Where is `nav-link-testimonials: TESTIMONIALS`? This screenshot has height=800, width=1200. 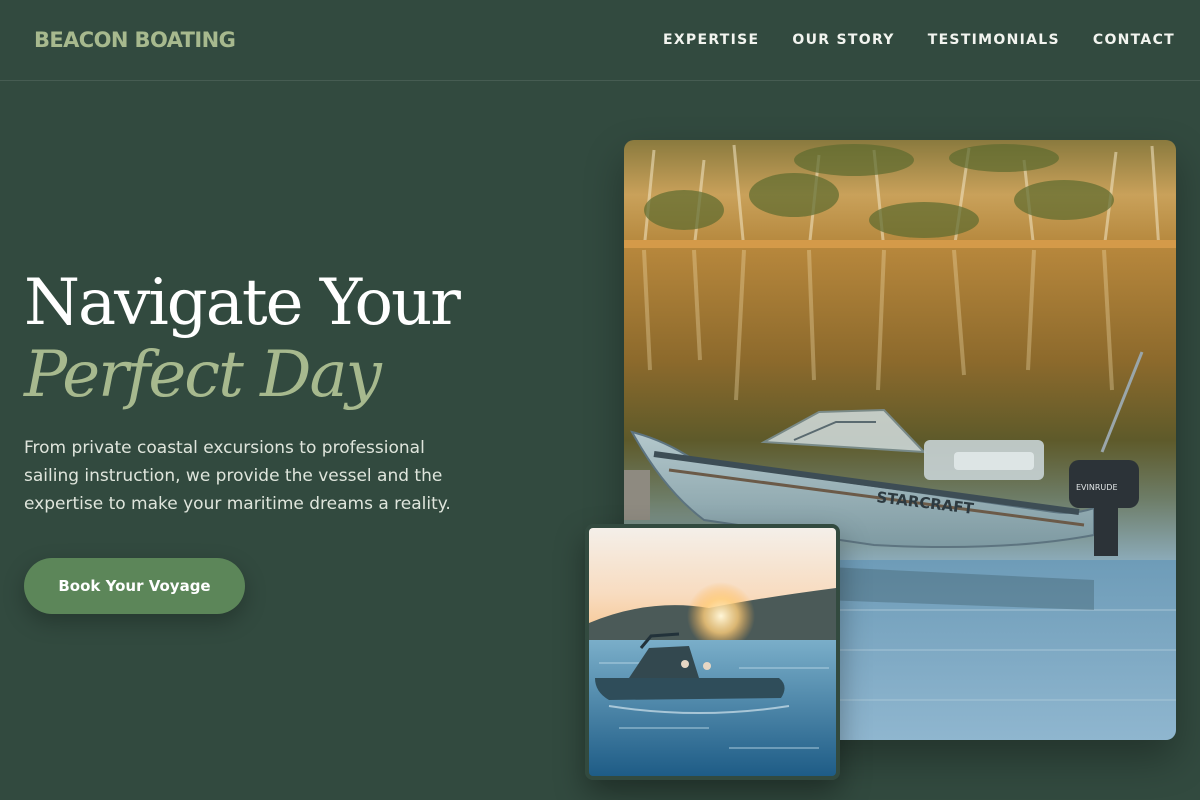 nav-link-testimonials: TESTIMONIALS is located at coordinates (994, 40).